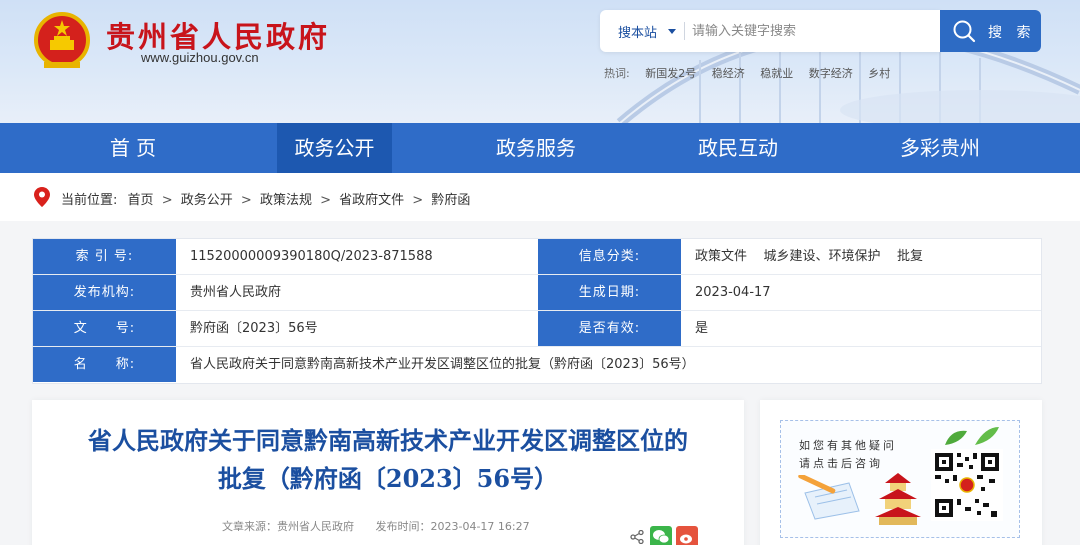 This screenshot has height=545, width=1080. What do you see at coordinates (388, 478) in the screenshot?
I see `article-title-line: 批复（黔府函〔2023〕56号）` at bounding box center [388, 478].